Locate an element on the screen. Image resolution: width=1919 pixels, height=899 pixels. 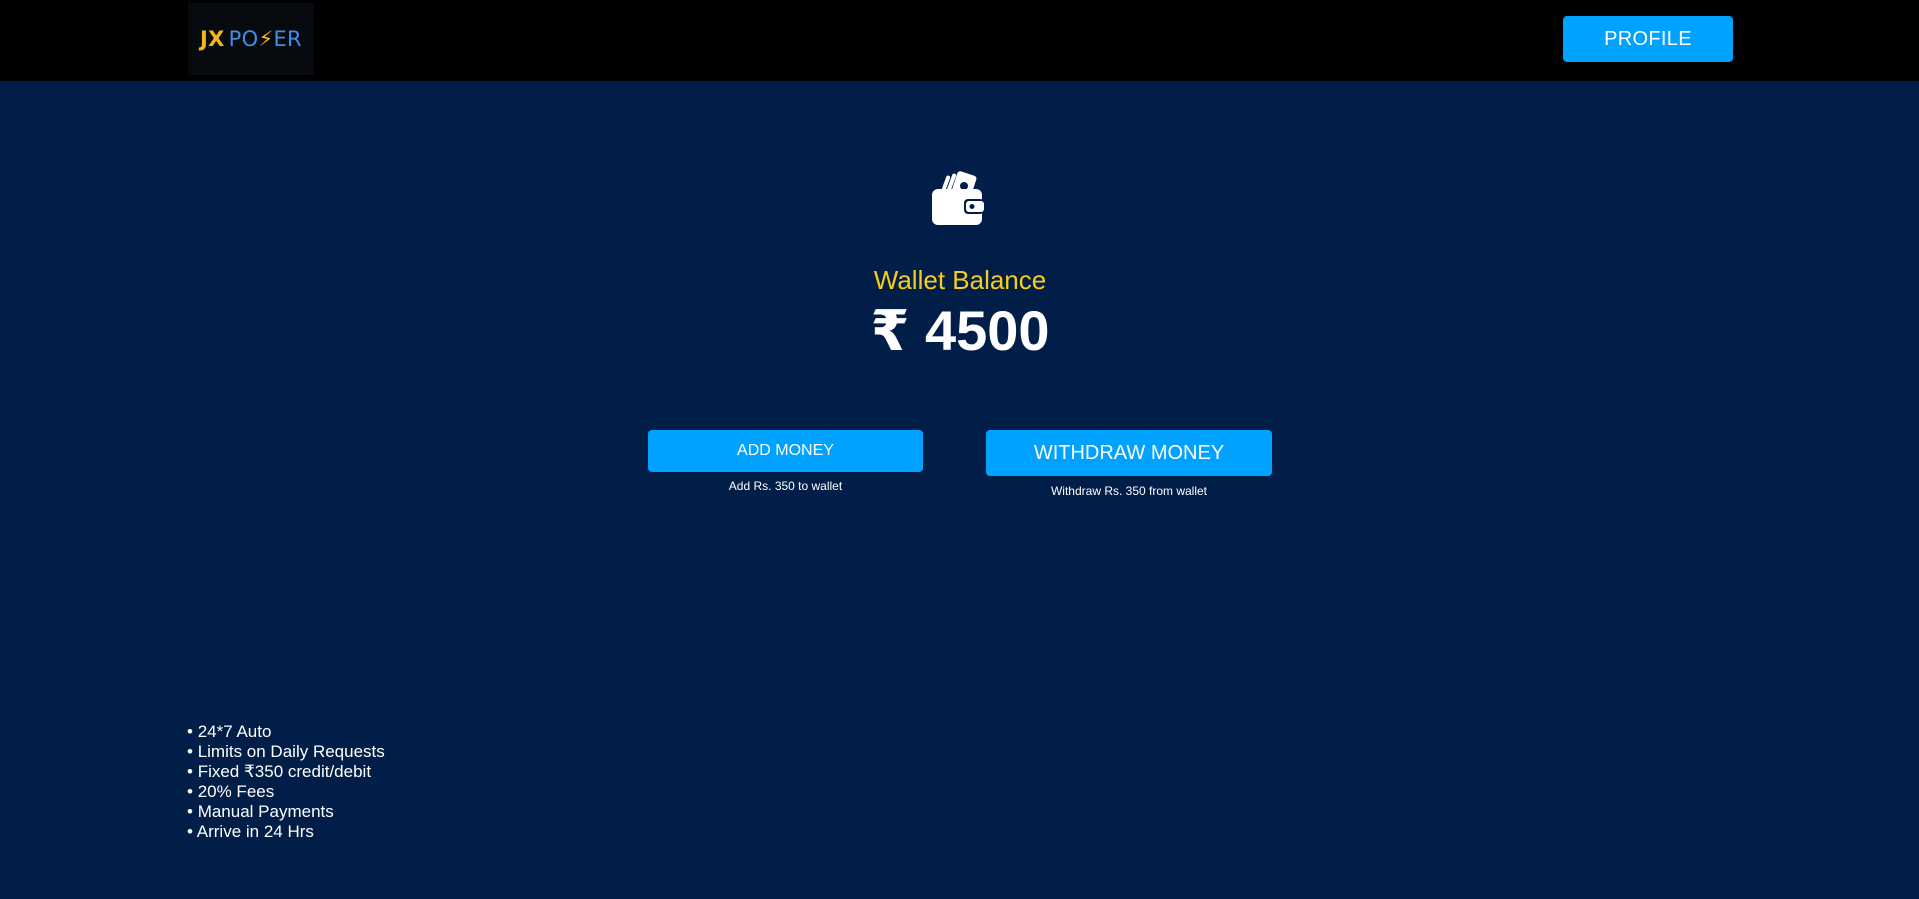
profile-button: PROFILE is located at coordinates (1648, 39).